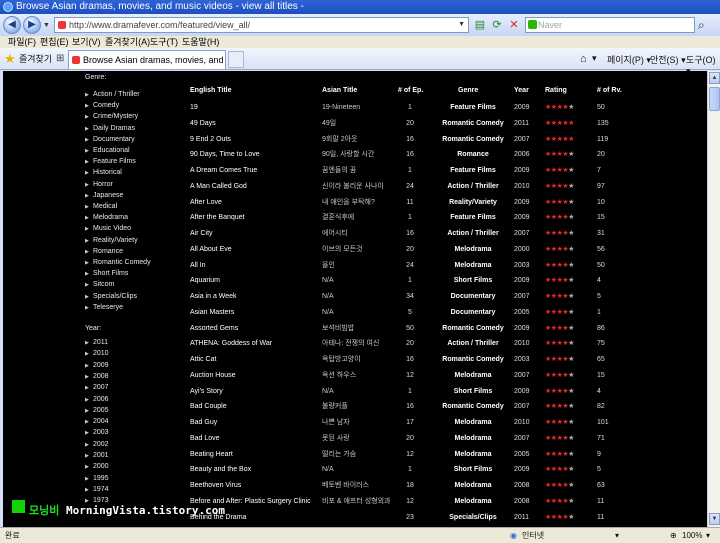  Describe the element at coordinates (594, 58) in the screenshot. I see `home-dropdown-icon: ▾` at that location.